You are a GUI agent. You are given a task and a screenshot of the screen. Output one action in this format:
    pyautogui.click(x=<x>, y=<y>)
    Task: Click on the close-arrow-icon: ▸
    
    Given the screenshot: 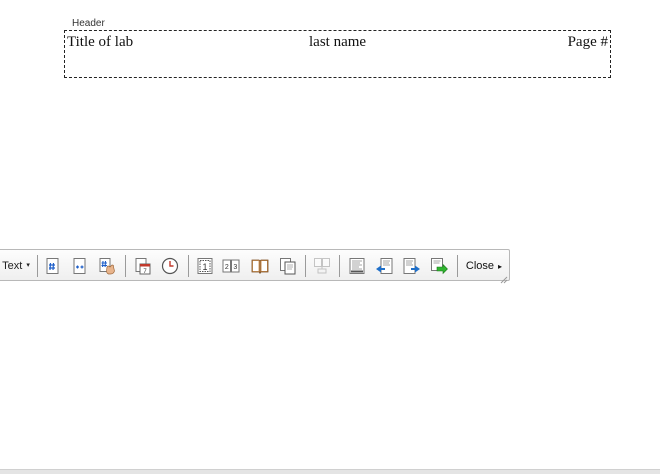 What is the action you would take?
    pyautogui.click(x=500, y=266)
    